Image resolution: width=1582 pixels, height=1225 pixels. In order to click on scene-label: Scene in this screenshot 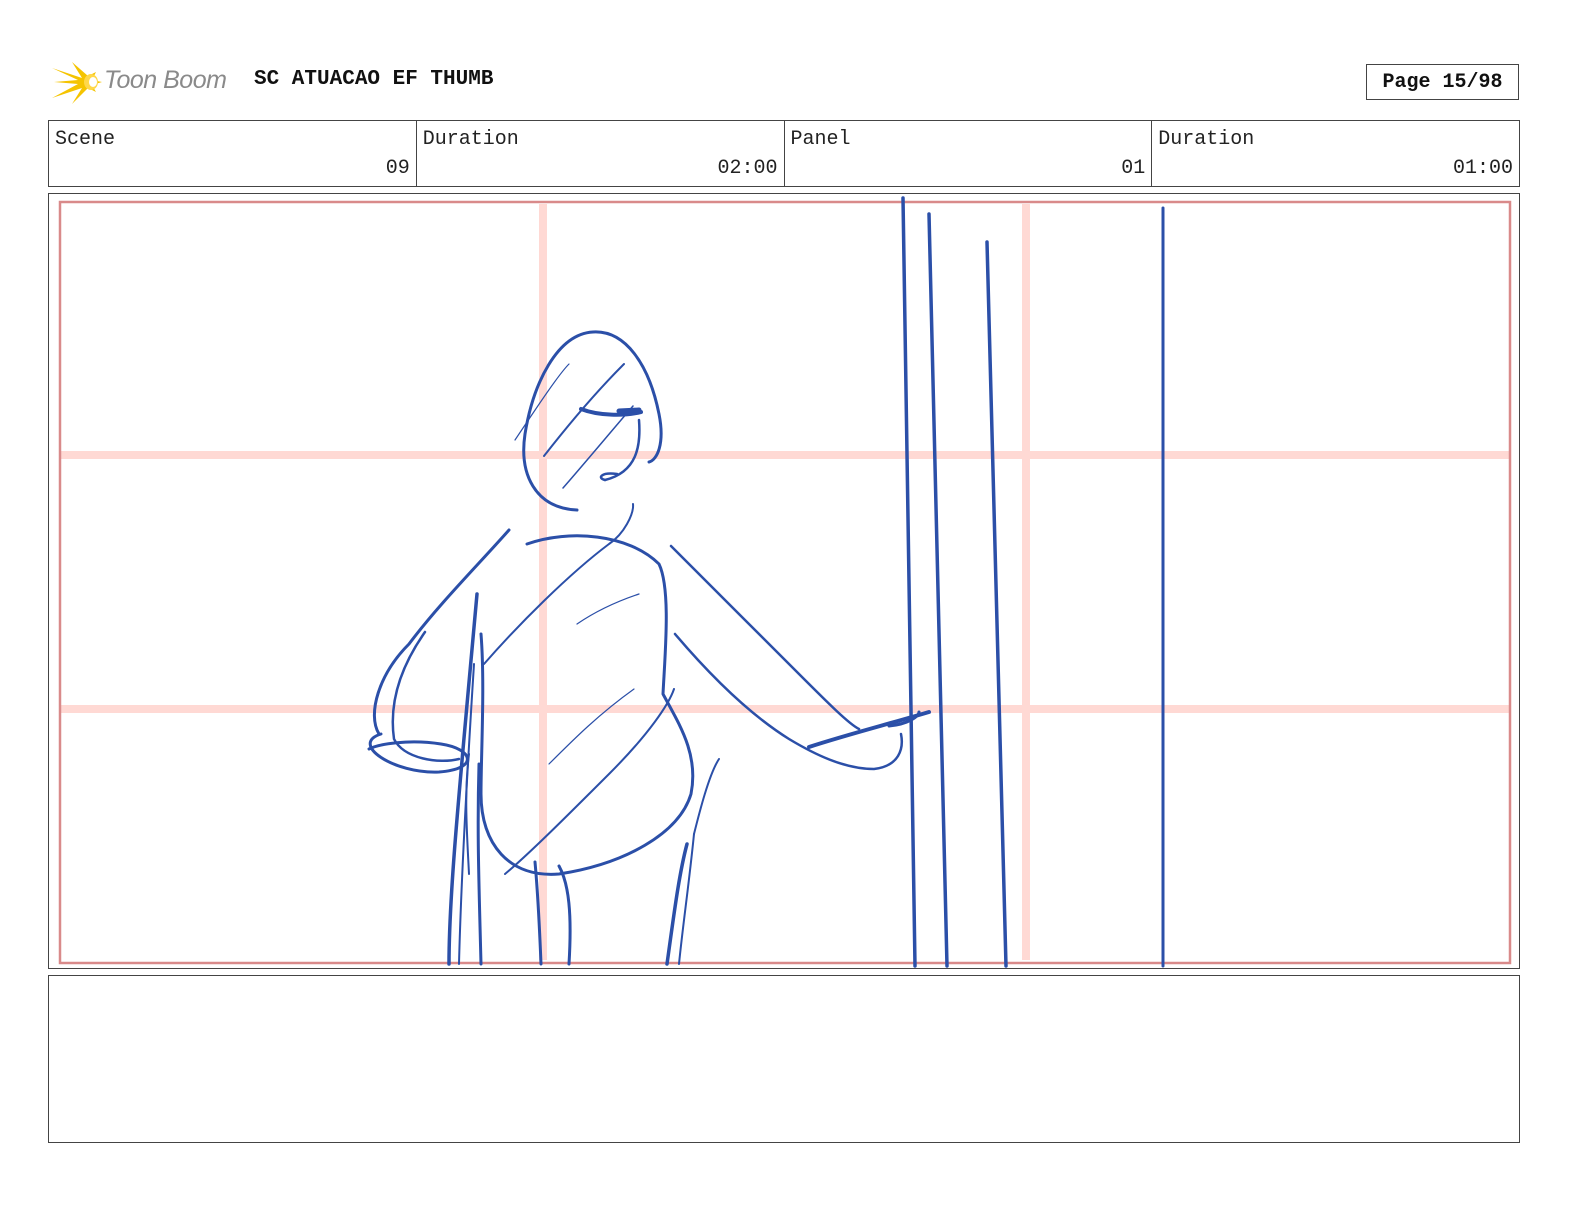, I will do `click(85, 139)`.